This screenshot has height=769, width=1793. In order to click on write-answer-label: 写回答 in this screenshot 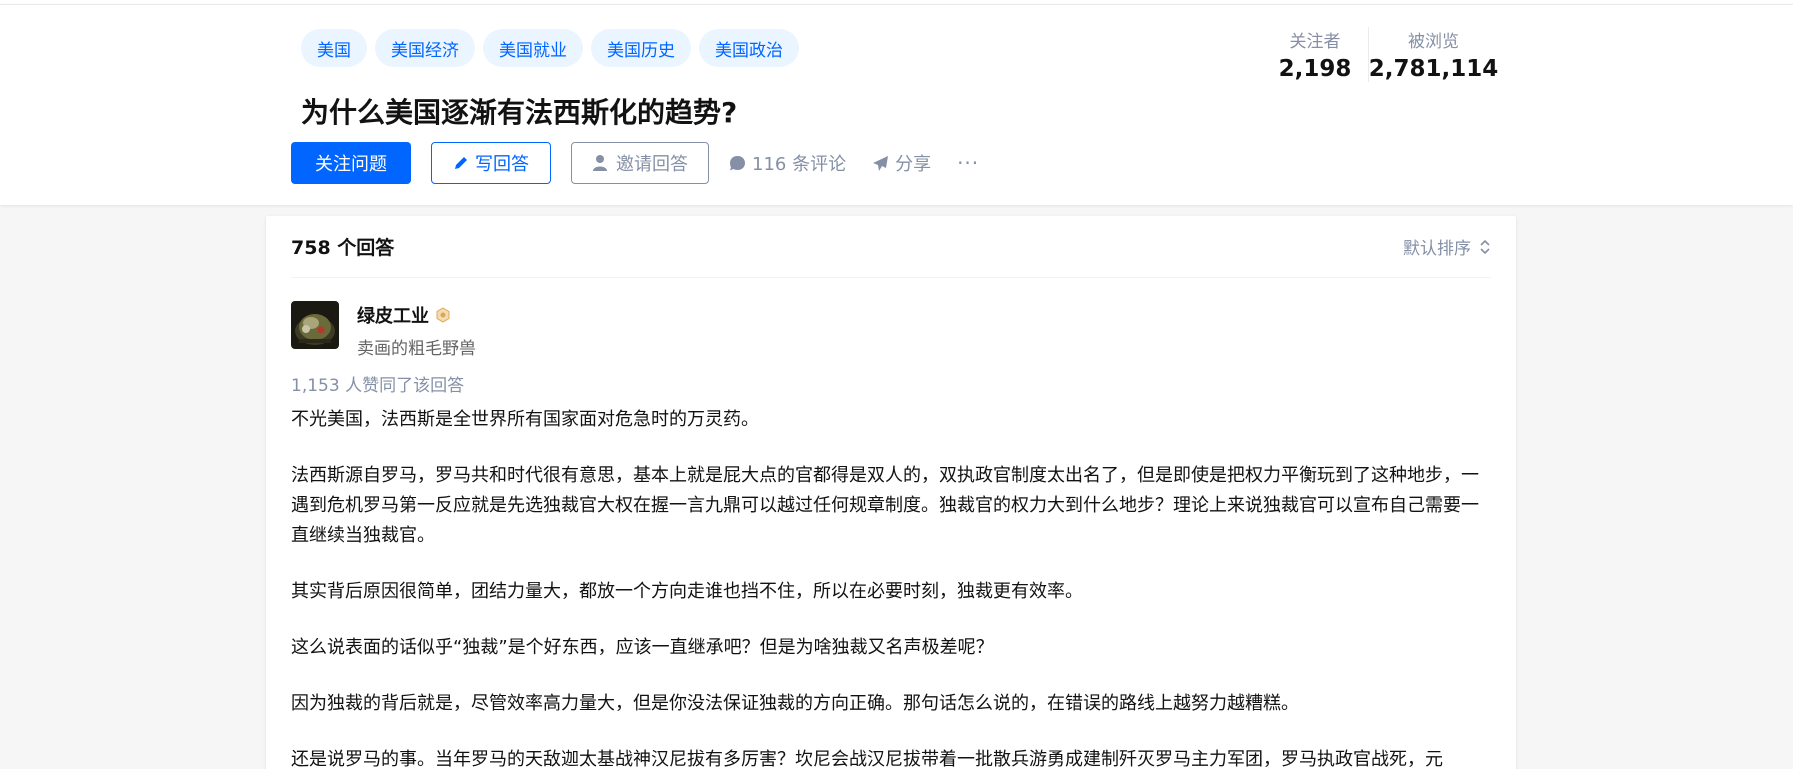, I will do `click(502, 164)`.